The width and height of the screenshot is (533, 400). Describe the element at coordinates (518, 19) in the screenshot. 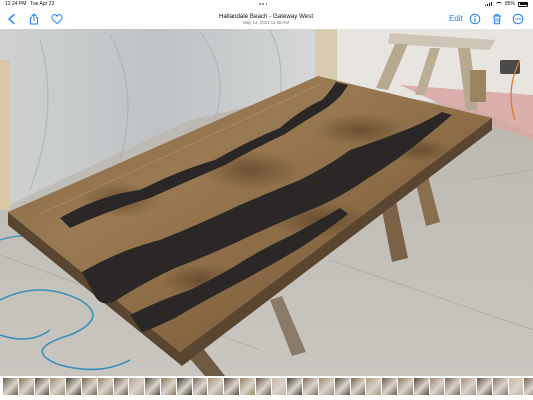

I see `more-icon` at that location.